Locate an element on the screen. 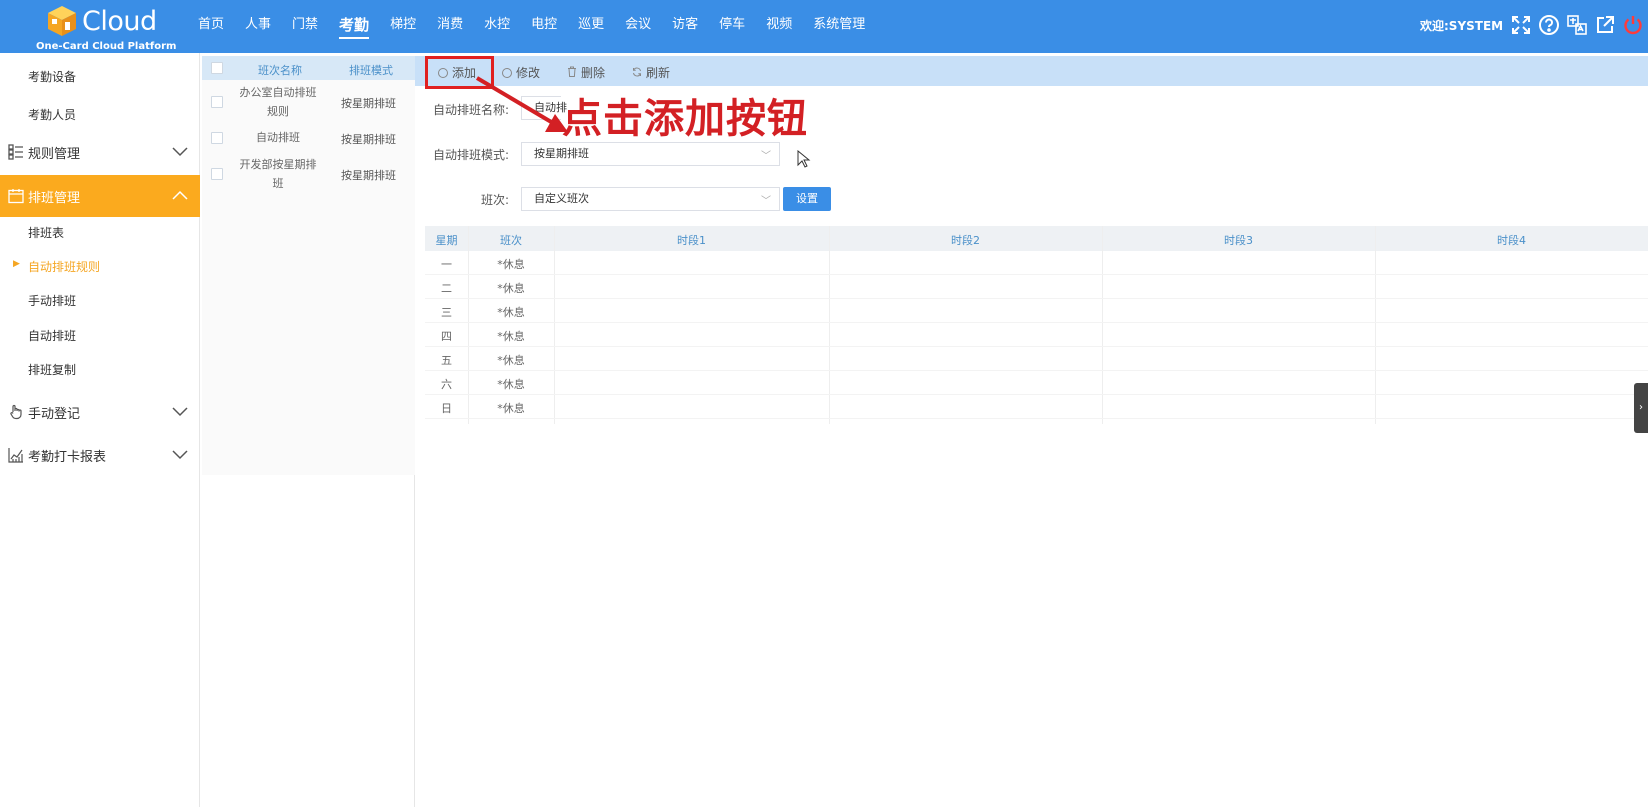  nav-water: 水控 is located at coordinates (497, 26).